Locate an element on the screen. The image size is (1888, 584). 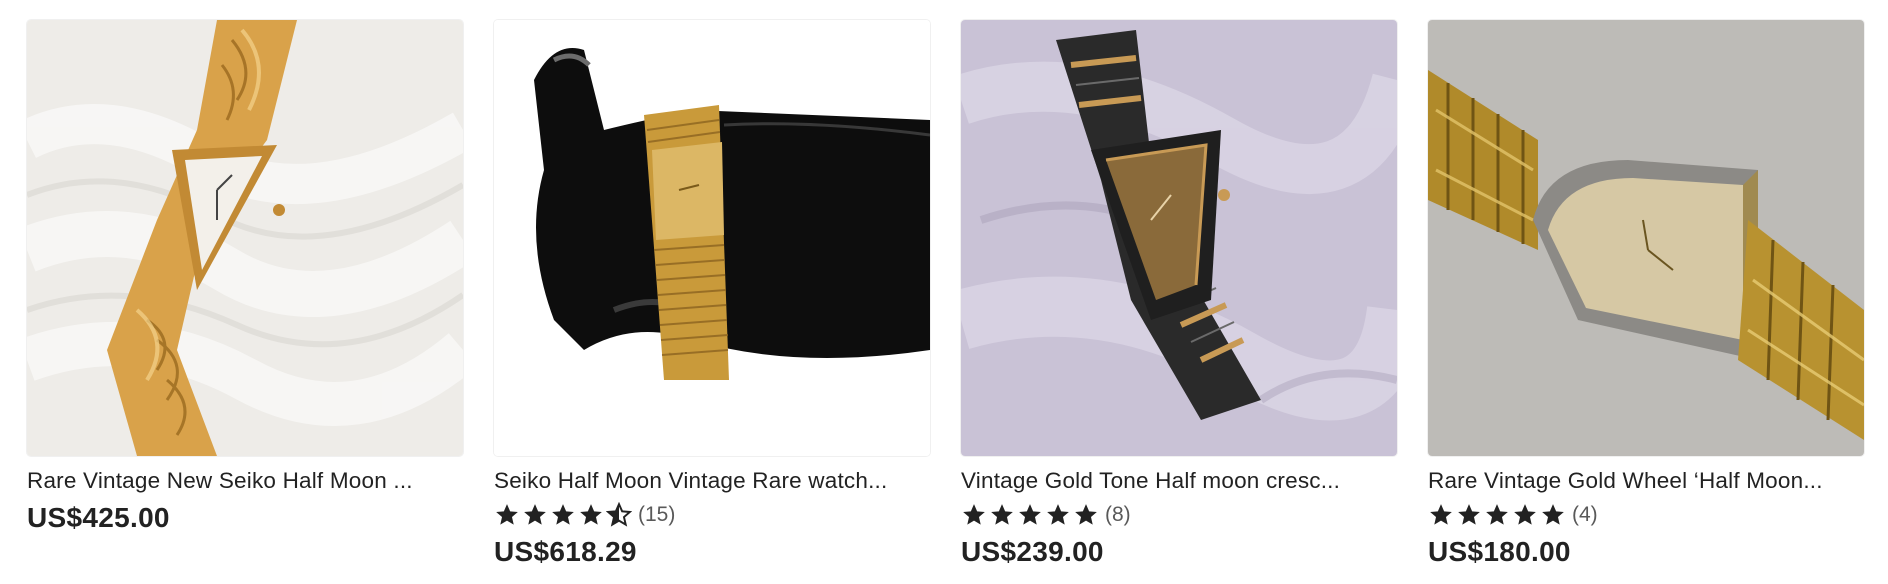
rating-count-4: (4) is located at coordinates (1585, 514).